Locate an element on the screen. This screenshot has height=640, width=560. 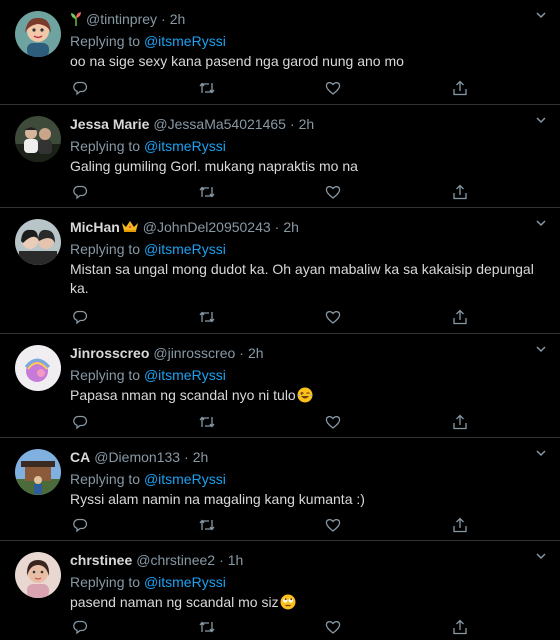
crown-icon is located at coordinates (129, 226).